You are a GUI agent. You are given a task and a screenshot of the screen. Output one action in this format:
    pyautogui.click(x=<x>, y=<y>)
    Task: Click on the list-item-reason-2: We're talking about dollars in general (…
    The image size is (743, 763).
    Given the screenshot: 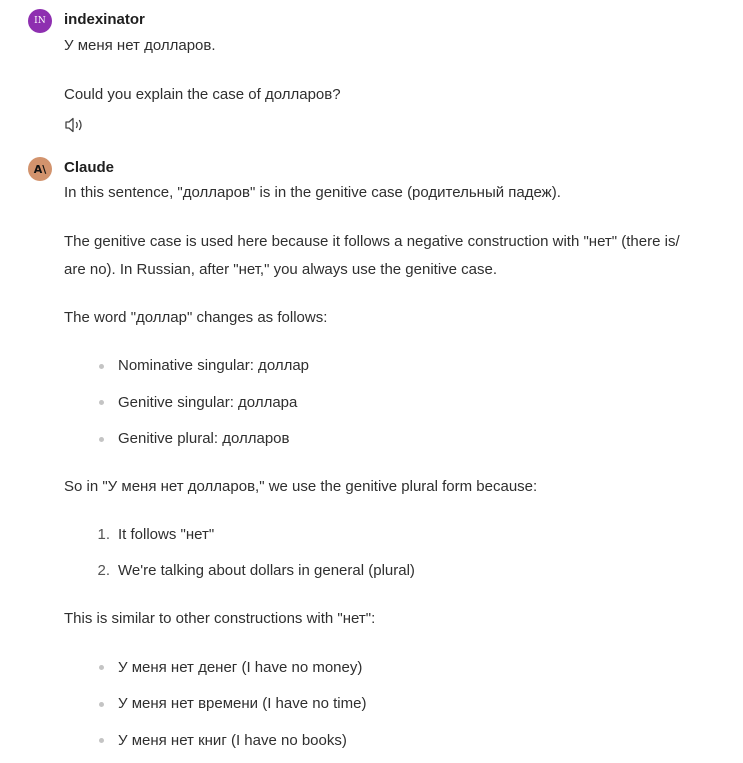 What is the action you would take?
    pyautogui.click(x=266, y=570)
    